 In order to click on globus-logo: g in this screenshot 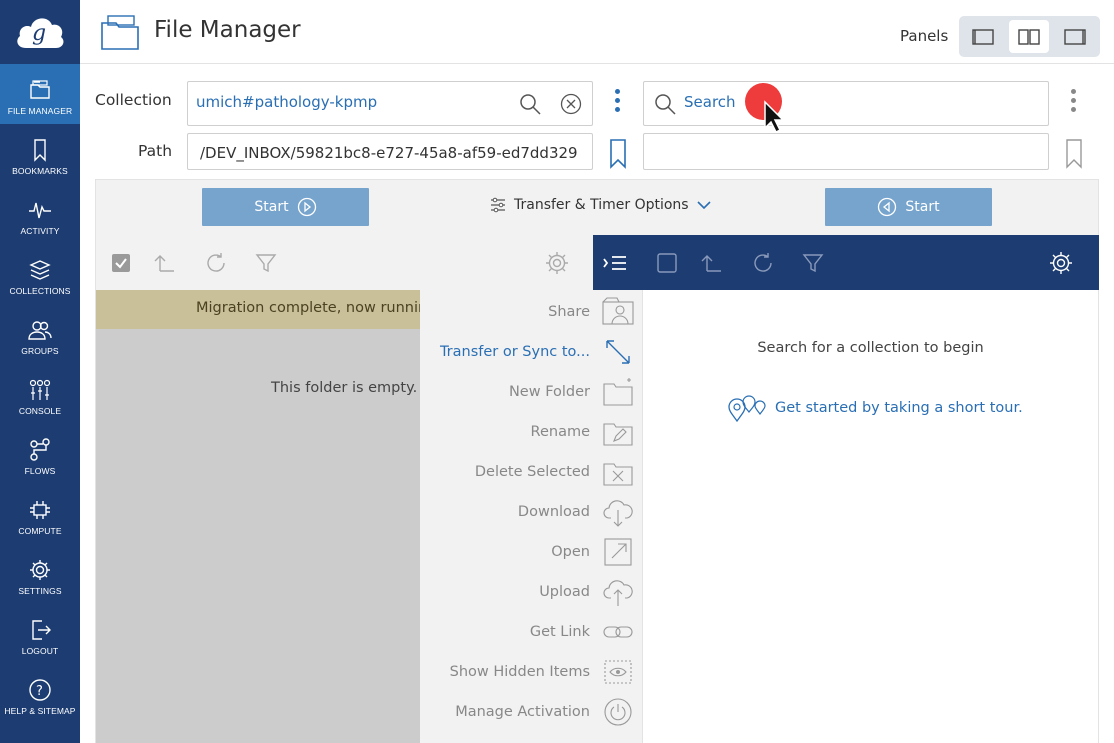, I will do `click(40, 32)`.